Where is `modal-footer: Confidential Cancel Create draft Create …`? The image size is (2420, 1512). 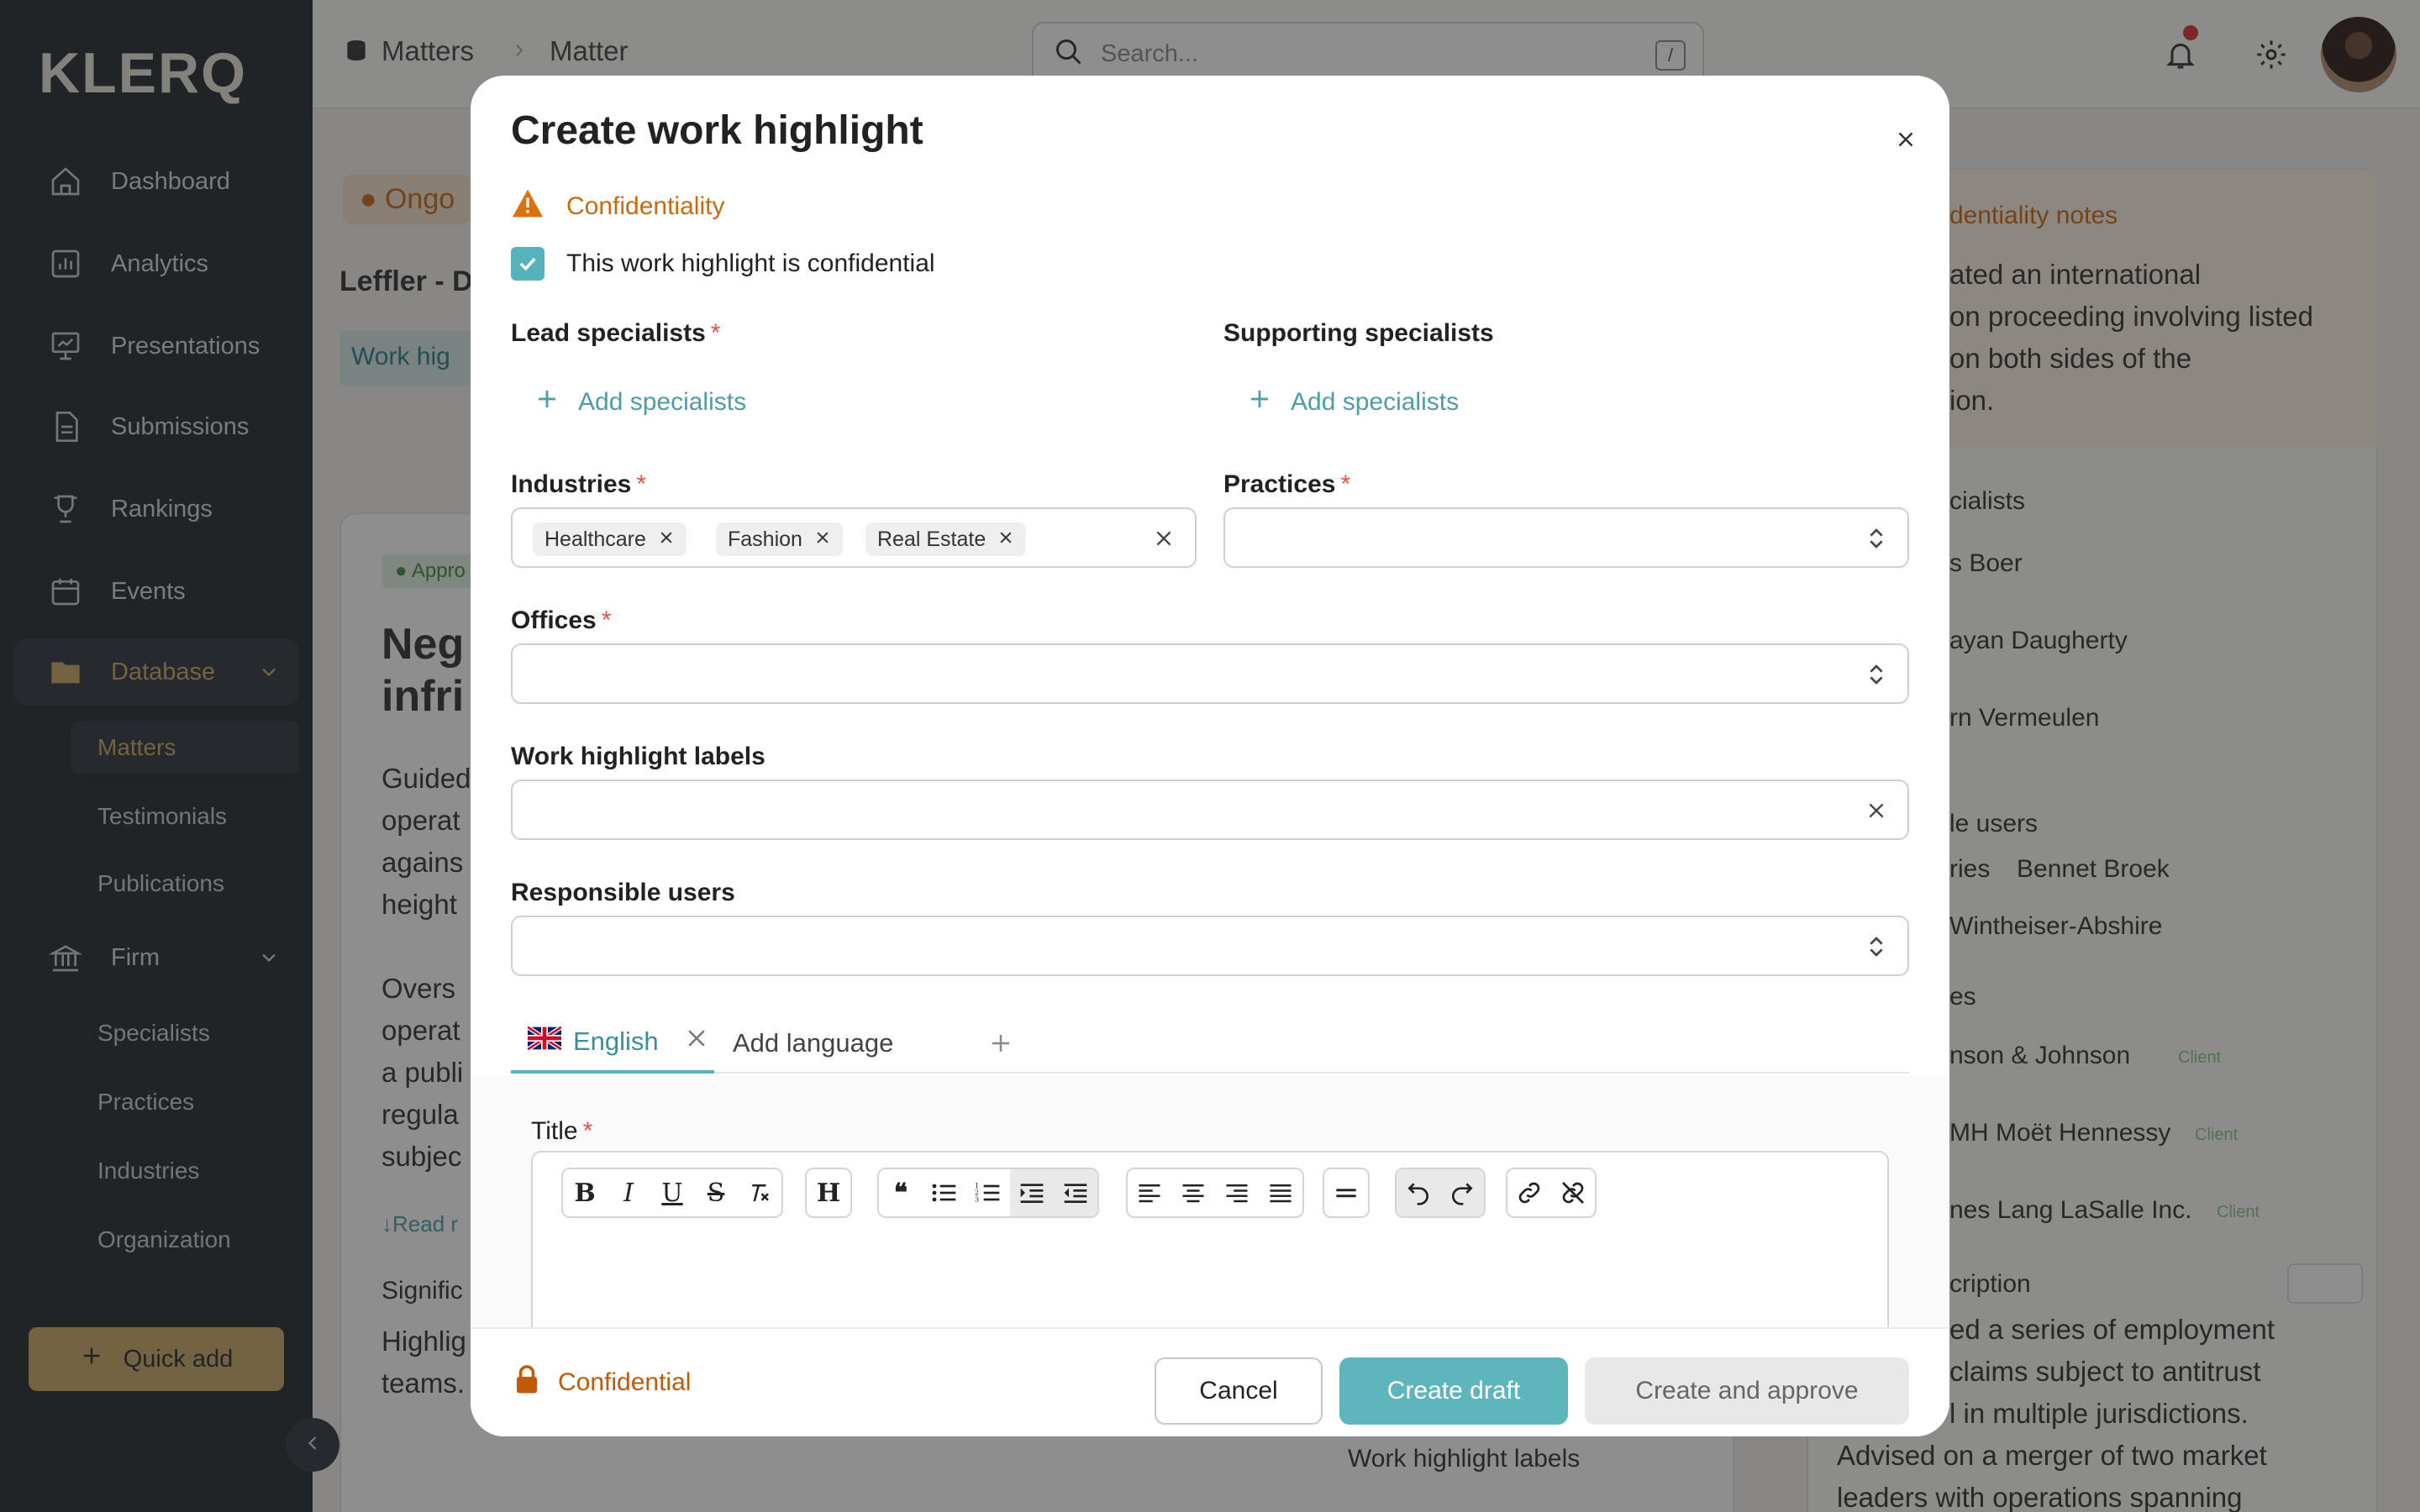 modal-footer: Confidential Cancel Create draft Create … is located at coordinates (1210, 1381).